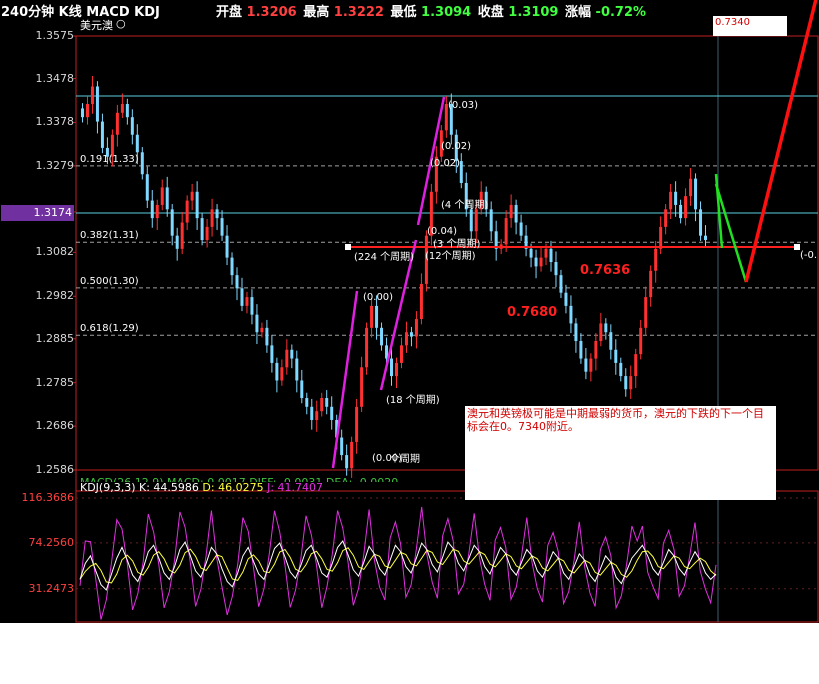 The height and width of the screenshot is (684, 819). I want to click on price-axis-label: 1.3478, so click(55, 78).